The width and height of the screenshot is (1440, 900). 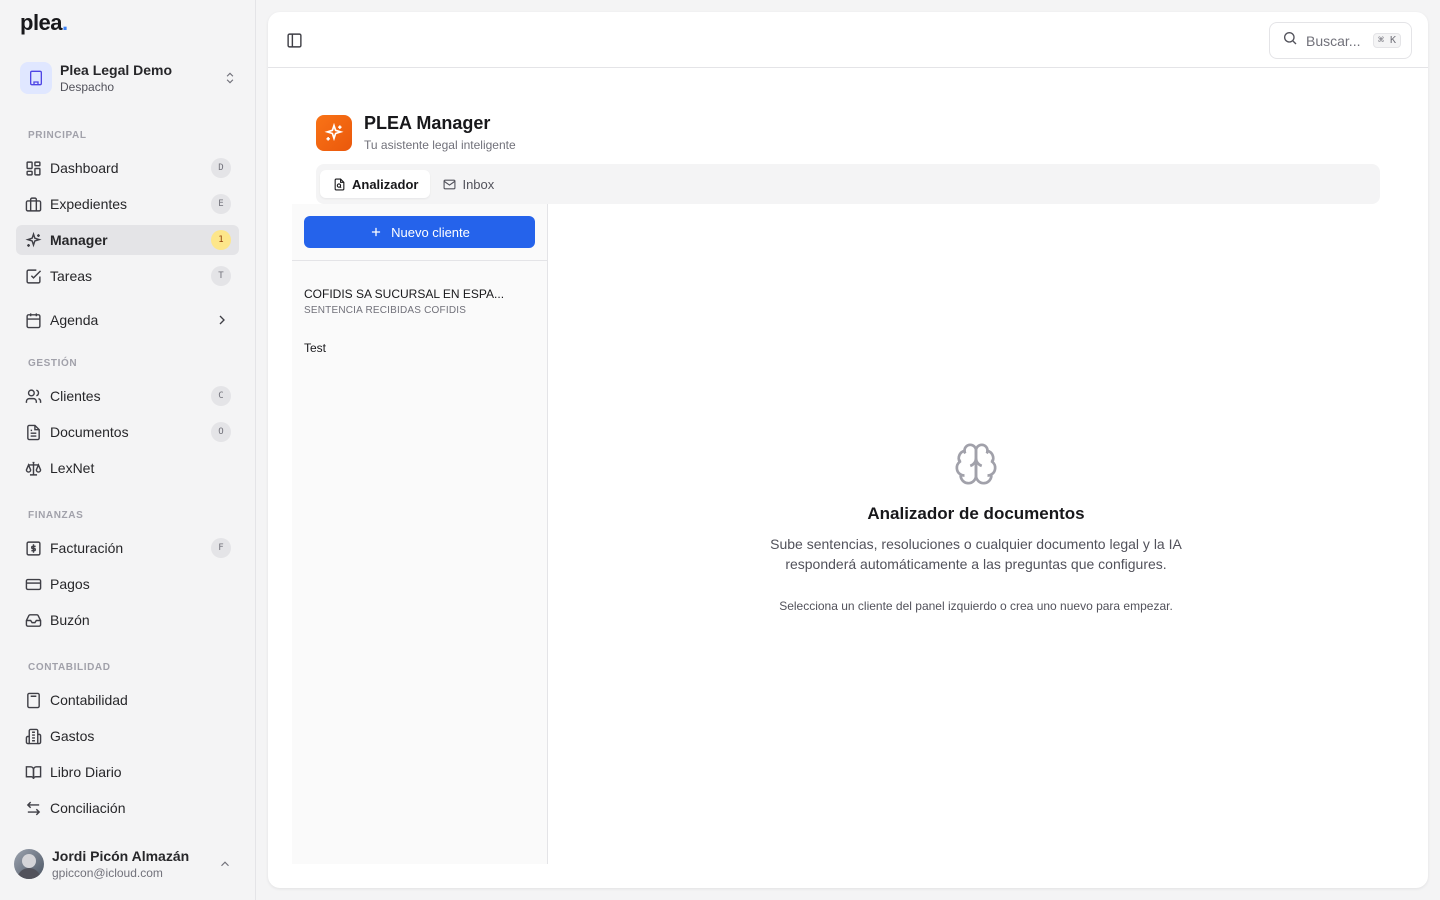 I want to click on shortcut-badge: F, so click(x=221, y=548).